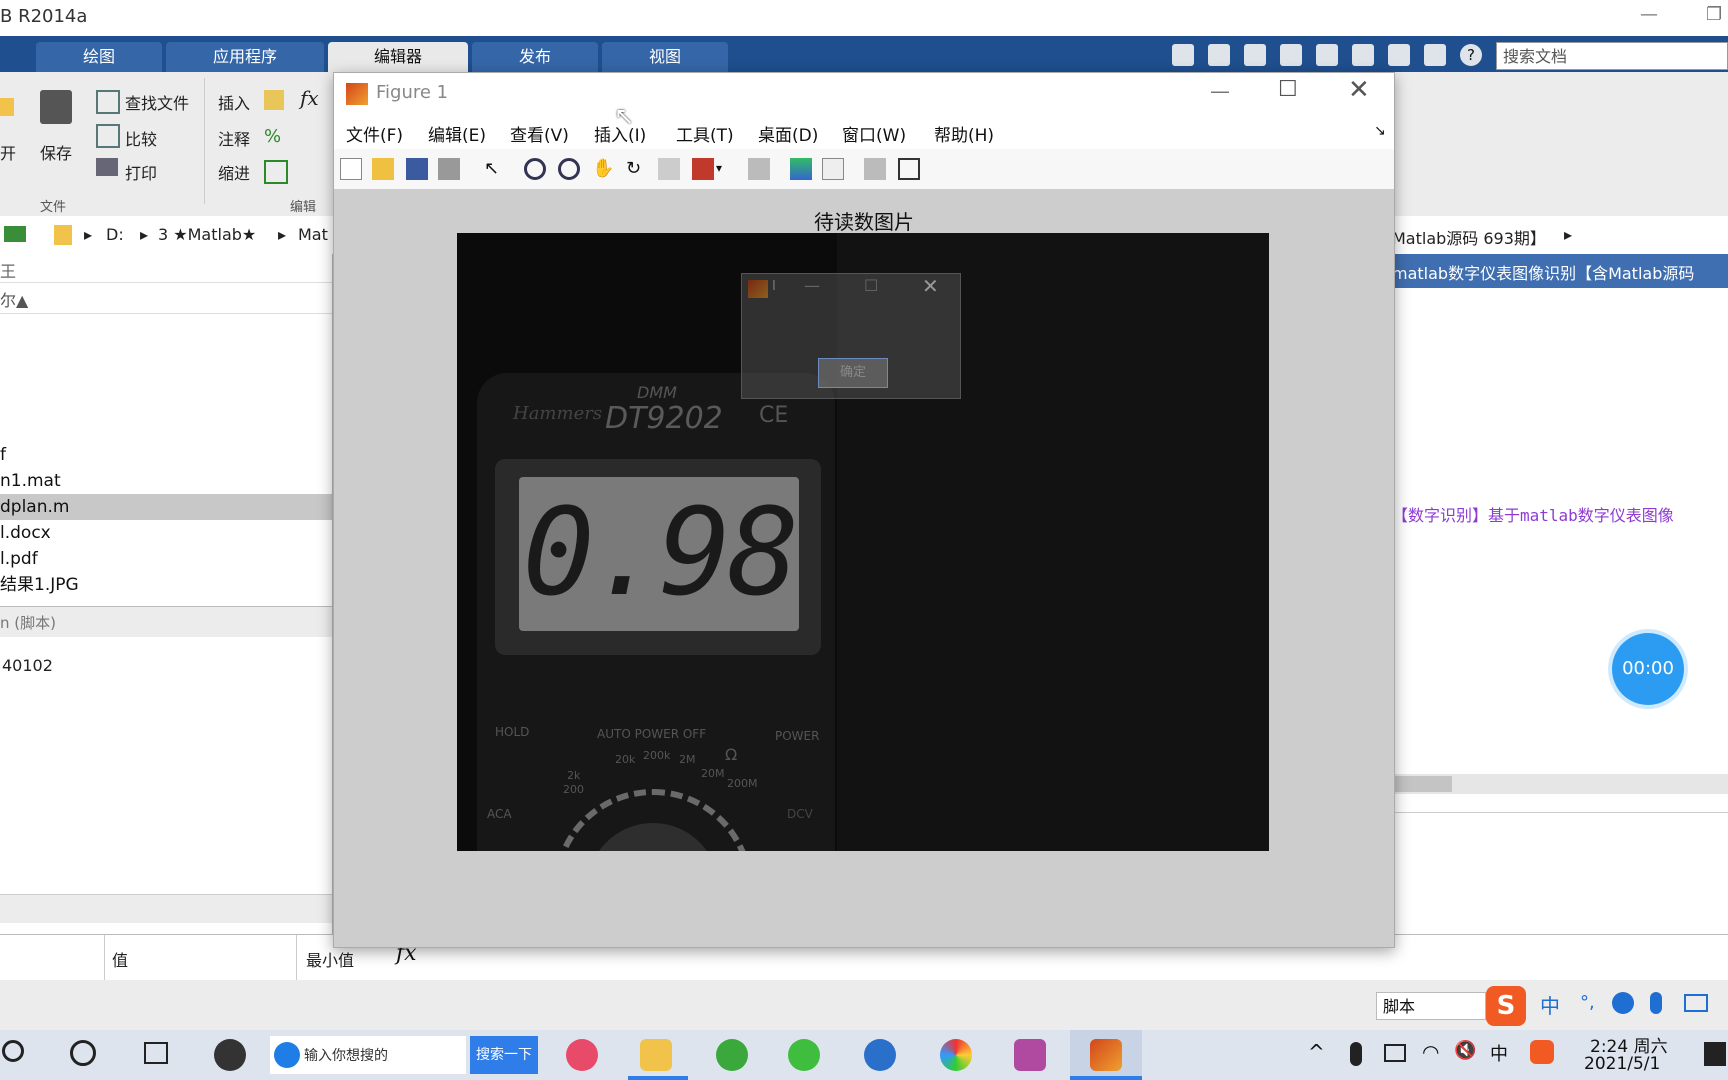 The height and width of the screenshot is (1080, 1728). Describe the element at coordinates (7, 107) in the screenshot. I see `open-folder-icon` at that location.